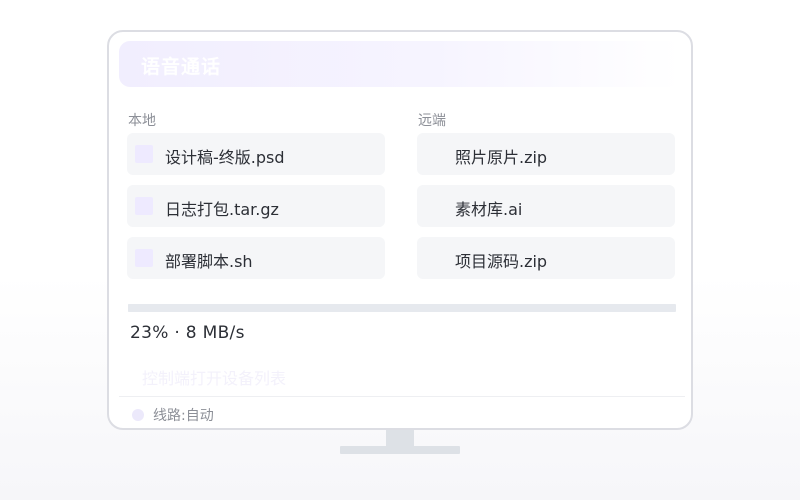  I want to click on local-file-item: 部署脚本.sh, so click(256, 258).